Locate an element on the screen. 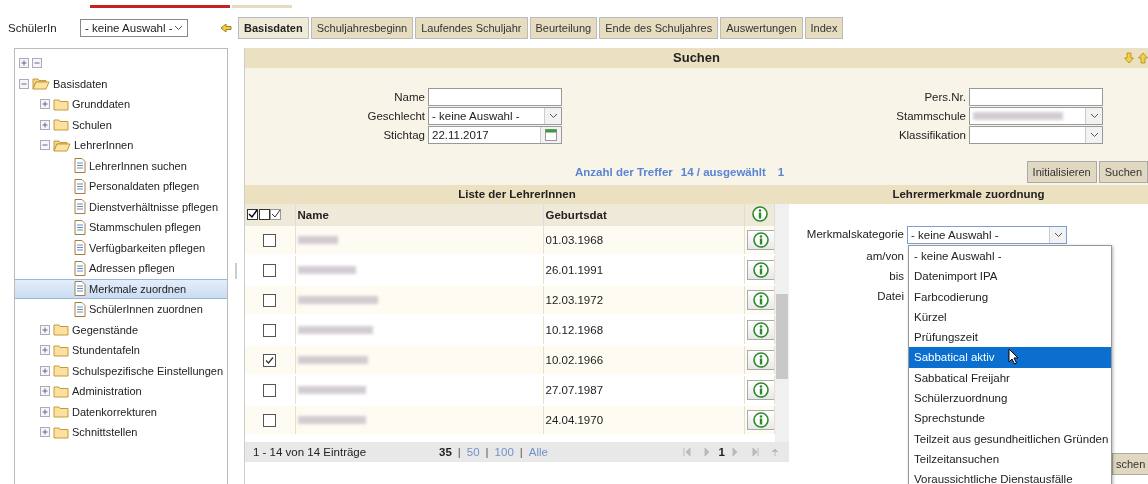 This screenshot has height=484, width=1148. dropdown-option: - keine Auswahl - is located at coordinates (1010, 256).